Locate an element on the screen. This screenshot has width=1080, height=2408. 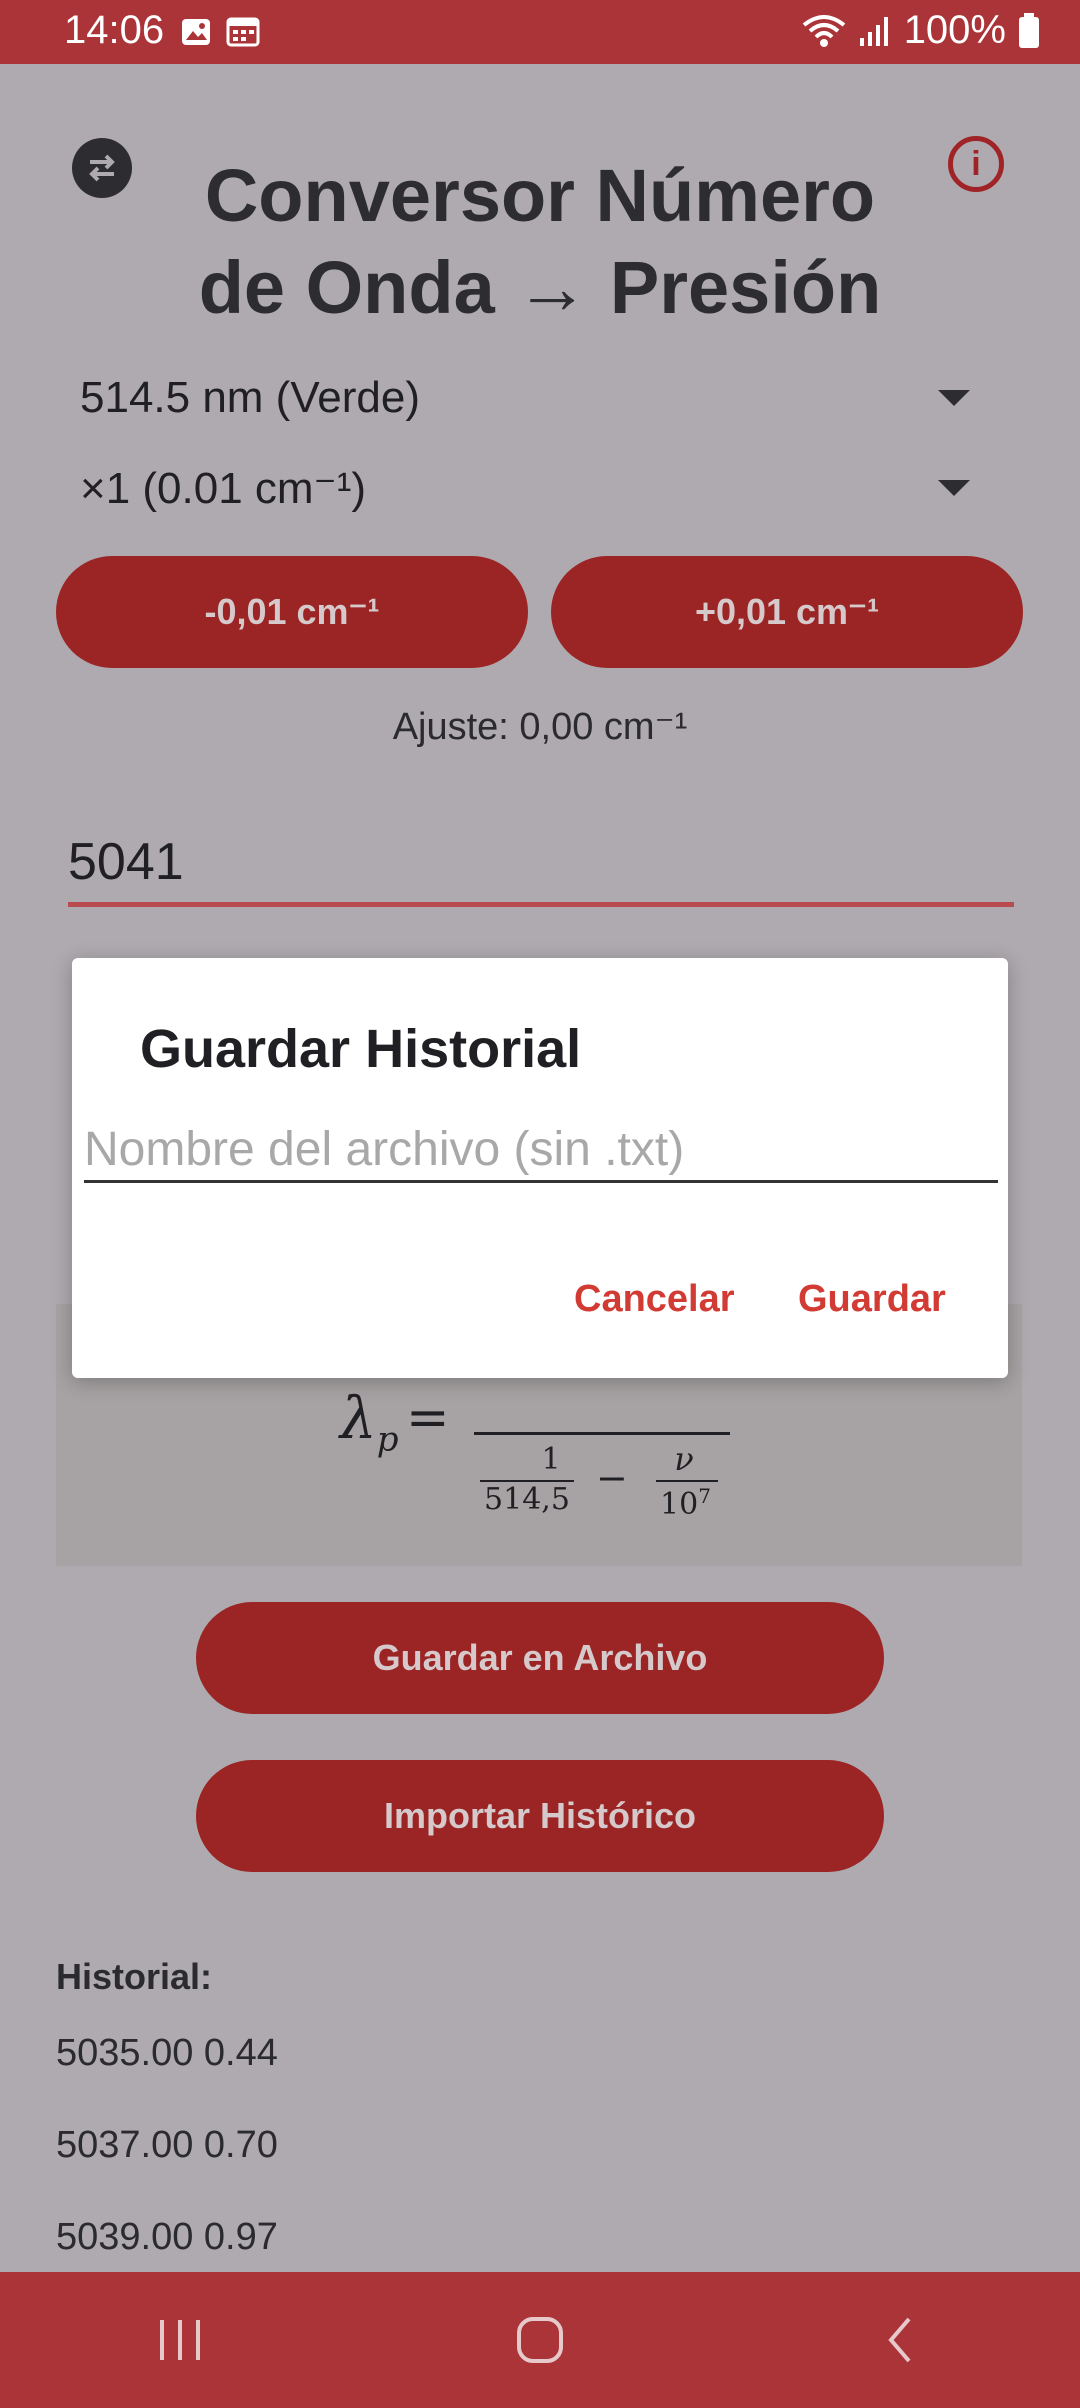
status-notification-icons is located at coordinates (220, 32).